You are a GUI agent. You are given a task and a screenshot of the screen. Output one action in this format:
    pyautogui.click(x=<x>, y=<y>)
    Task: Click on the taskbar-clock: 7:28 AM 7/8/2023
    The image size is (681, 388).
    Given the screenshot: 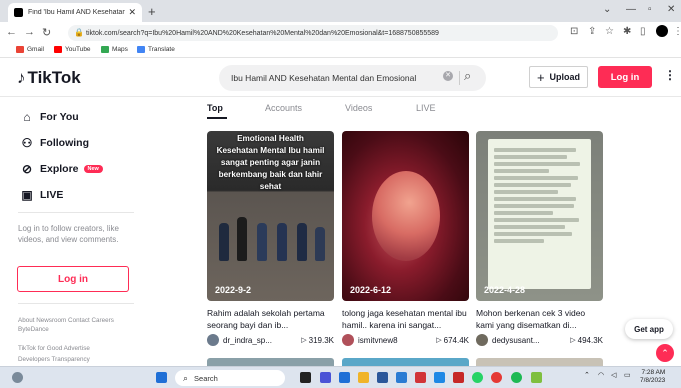 What is the action you would take?
    pyautogui.click(x=652, y=377)
    